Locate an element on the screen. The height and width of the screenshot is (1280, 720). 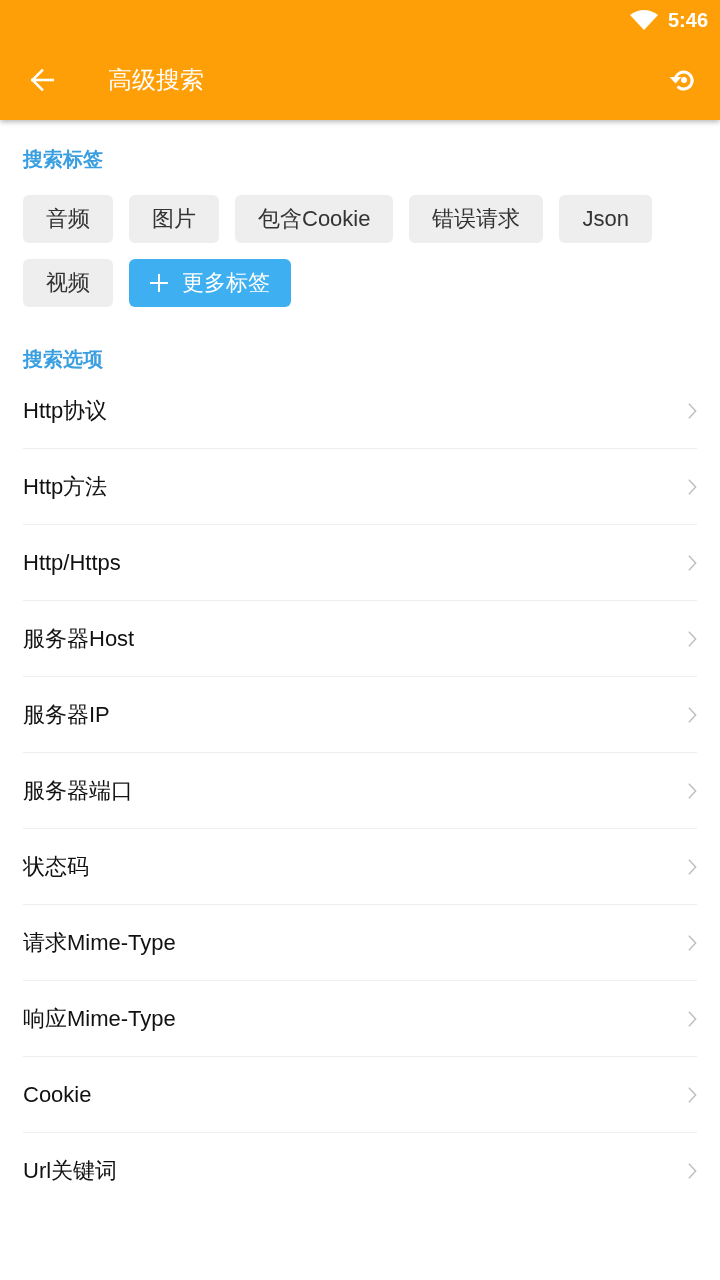
tag-chip: Json is located at coordinates (605, 219).